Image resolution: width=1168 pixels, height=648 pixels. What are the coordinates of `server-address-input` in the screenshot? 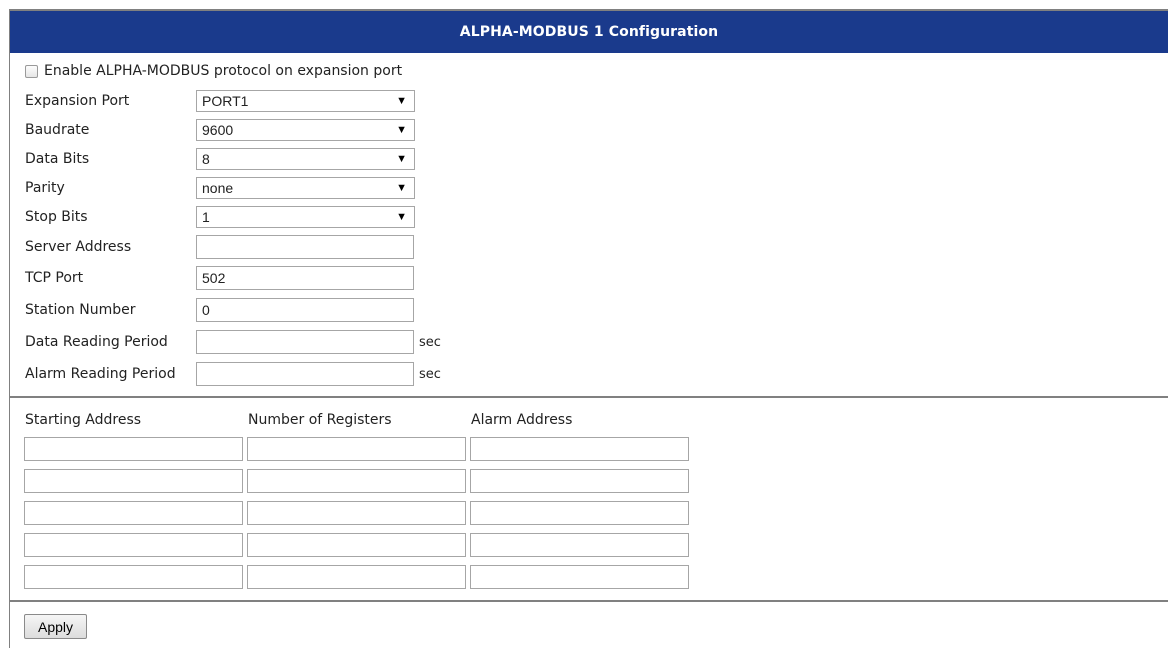 It's located at (305, 247).